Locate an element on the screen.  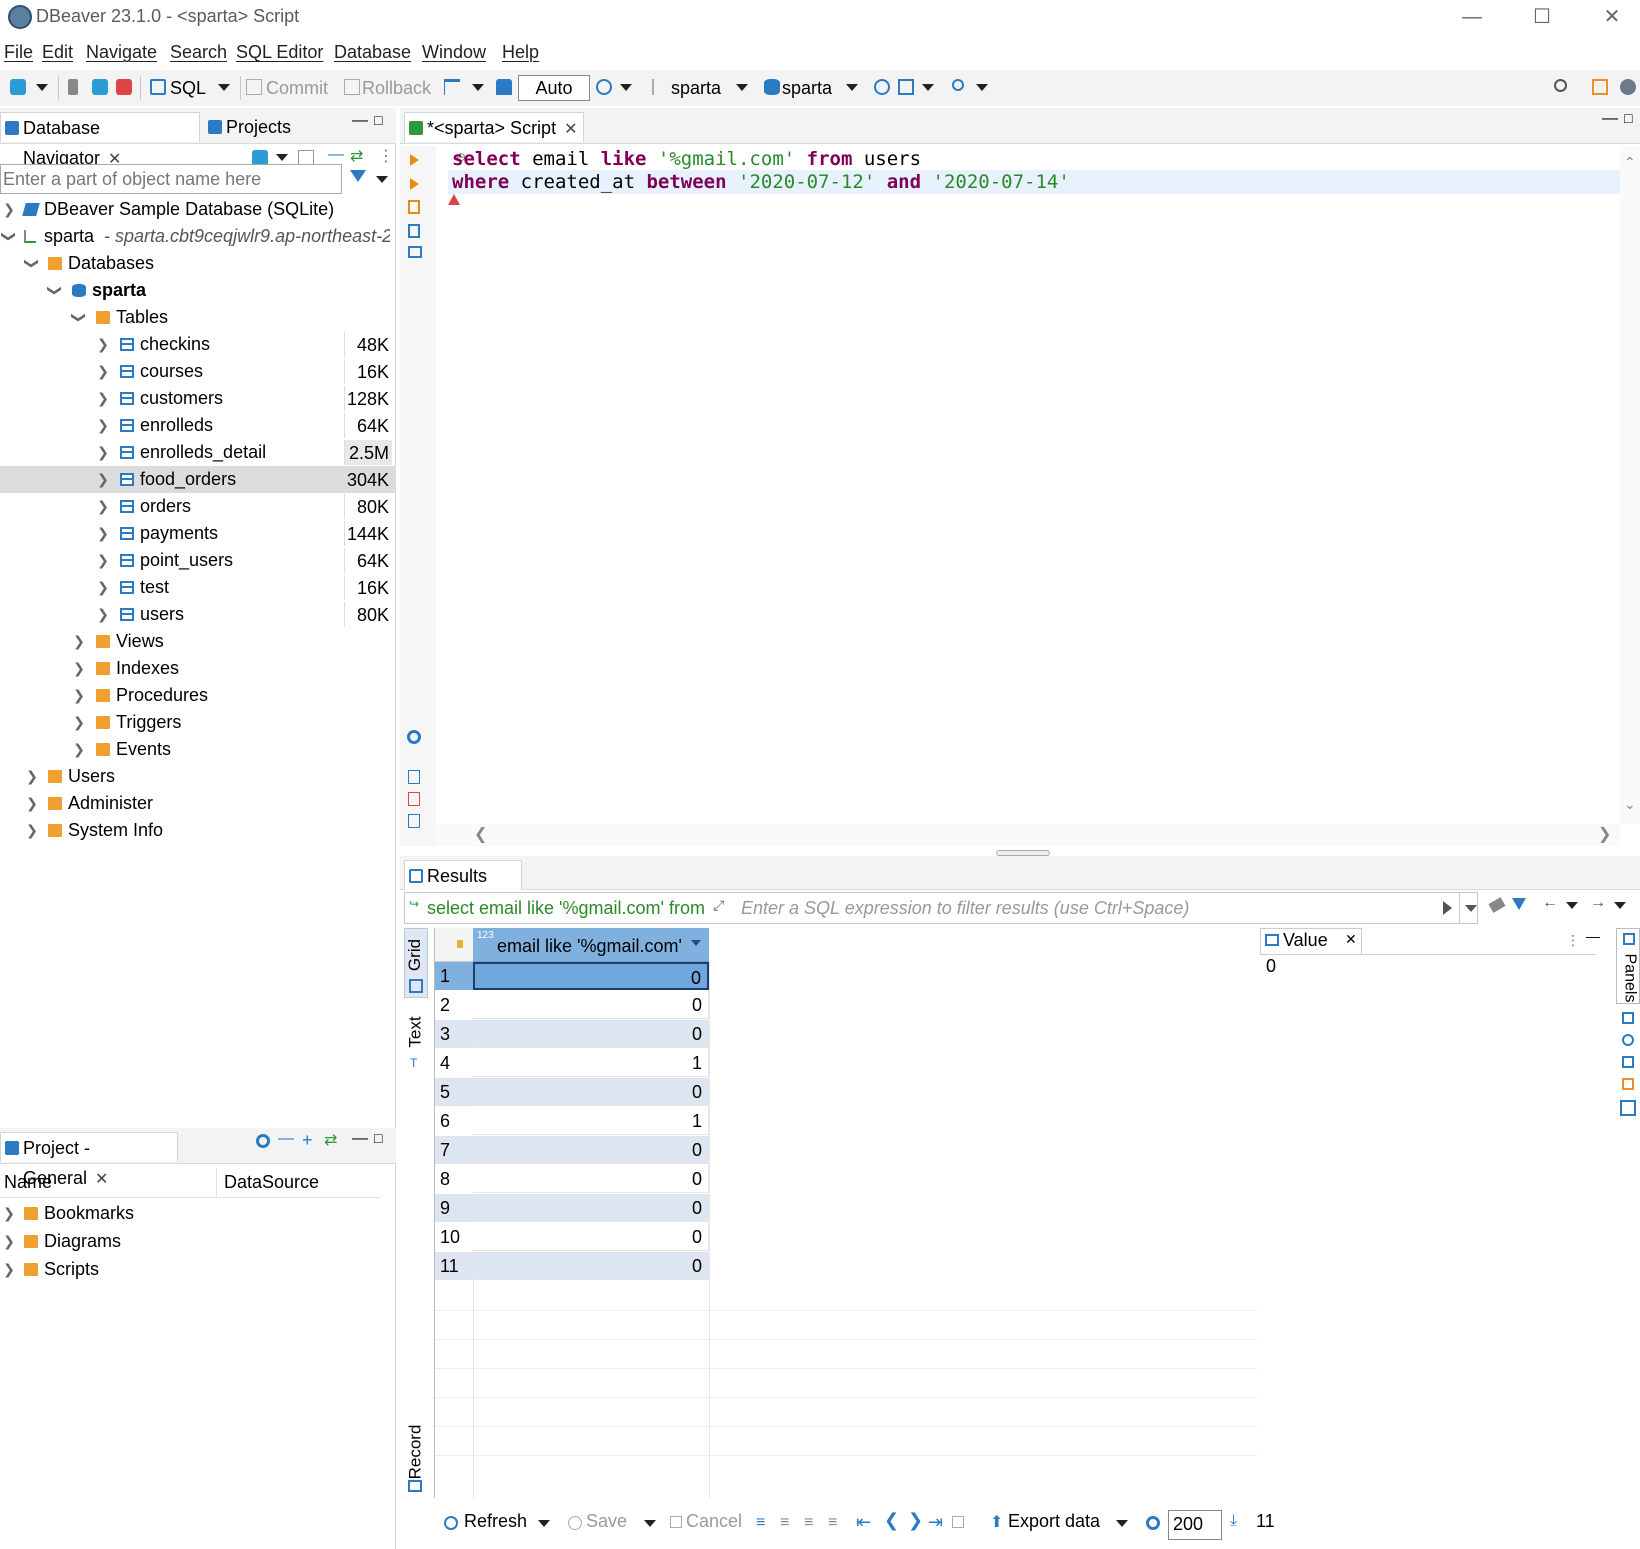
tree-item-table: ❯ customers 128K is located at coordinates (198, 398).